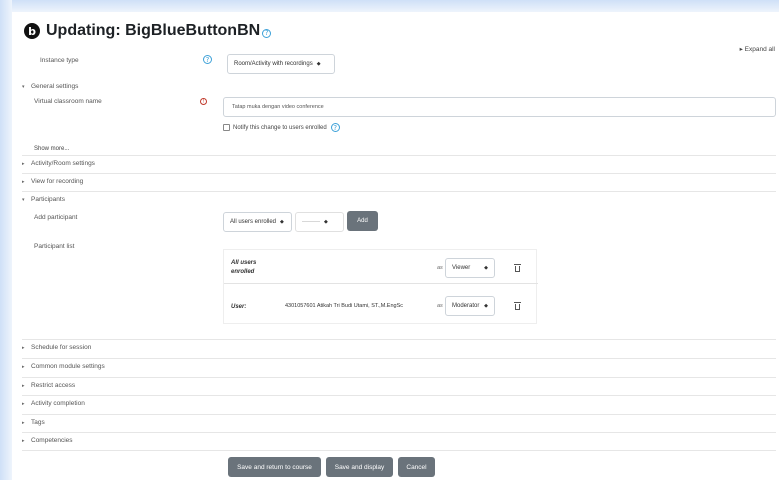  What do you see at coordinates (274, 467) in the screenshot?
I see `save-and-return-button: Save and return to course` at bounding box center [274, 467].